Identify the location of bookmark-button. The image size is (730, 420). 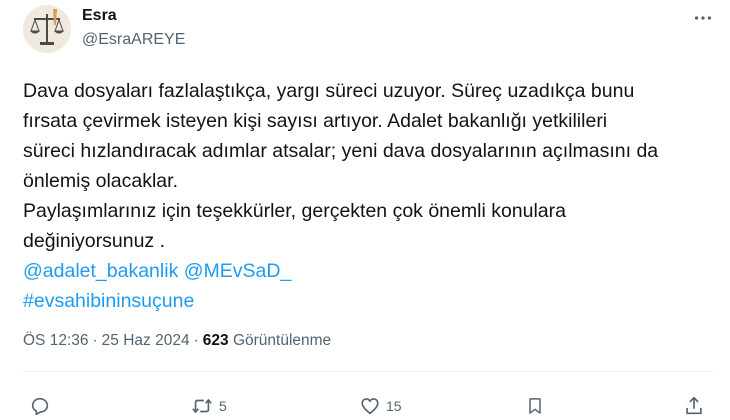
(535, 406).